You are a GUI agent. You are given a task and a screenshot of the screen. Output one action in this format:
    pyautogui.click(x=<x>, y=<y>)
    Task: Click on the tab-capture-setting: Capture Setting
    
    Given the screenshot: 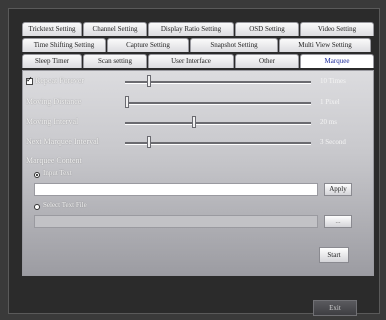 What is the action you would take?
    pyautogui.click(x=148, y=45)
    